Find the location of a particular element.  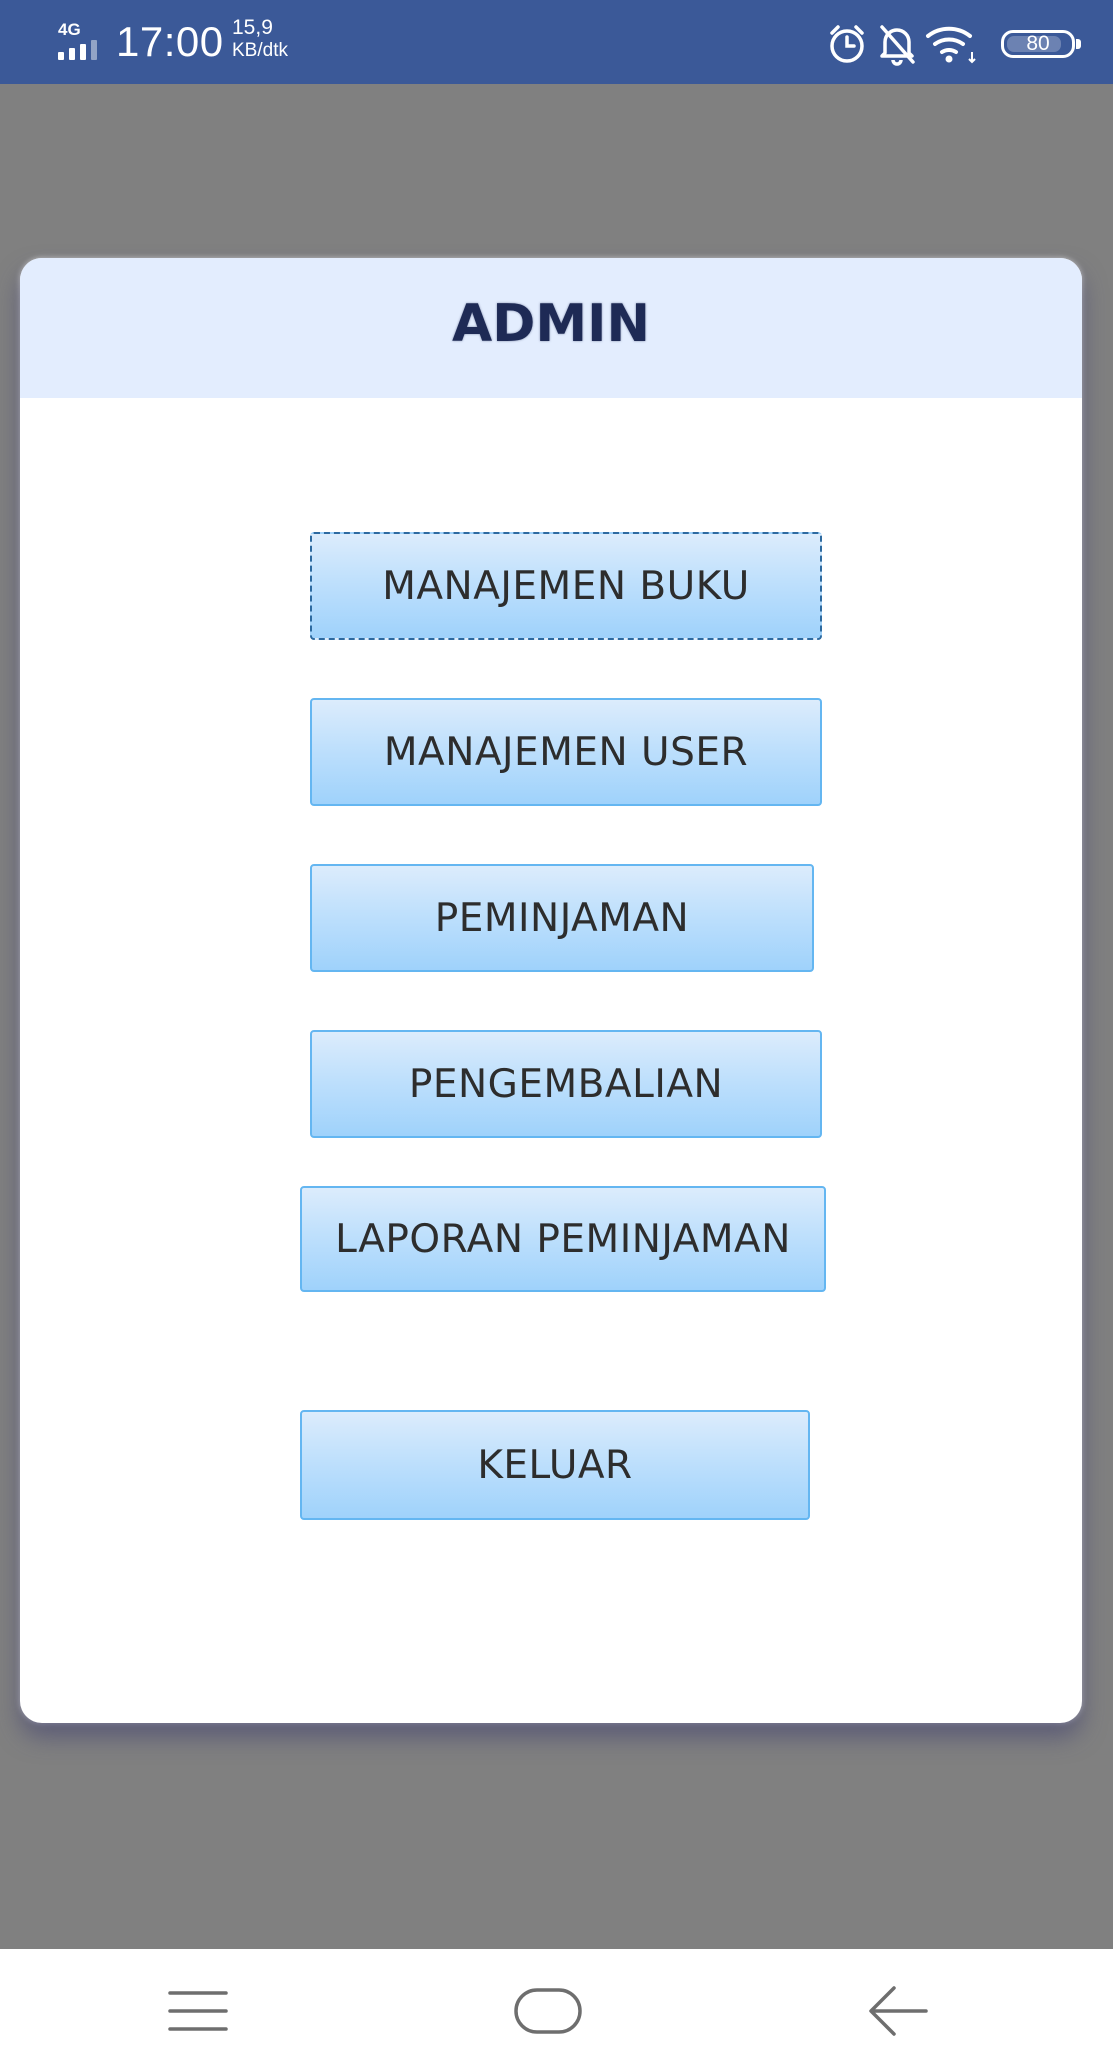

navigation-bar is located at coordinates (556, 2000).